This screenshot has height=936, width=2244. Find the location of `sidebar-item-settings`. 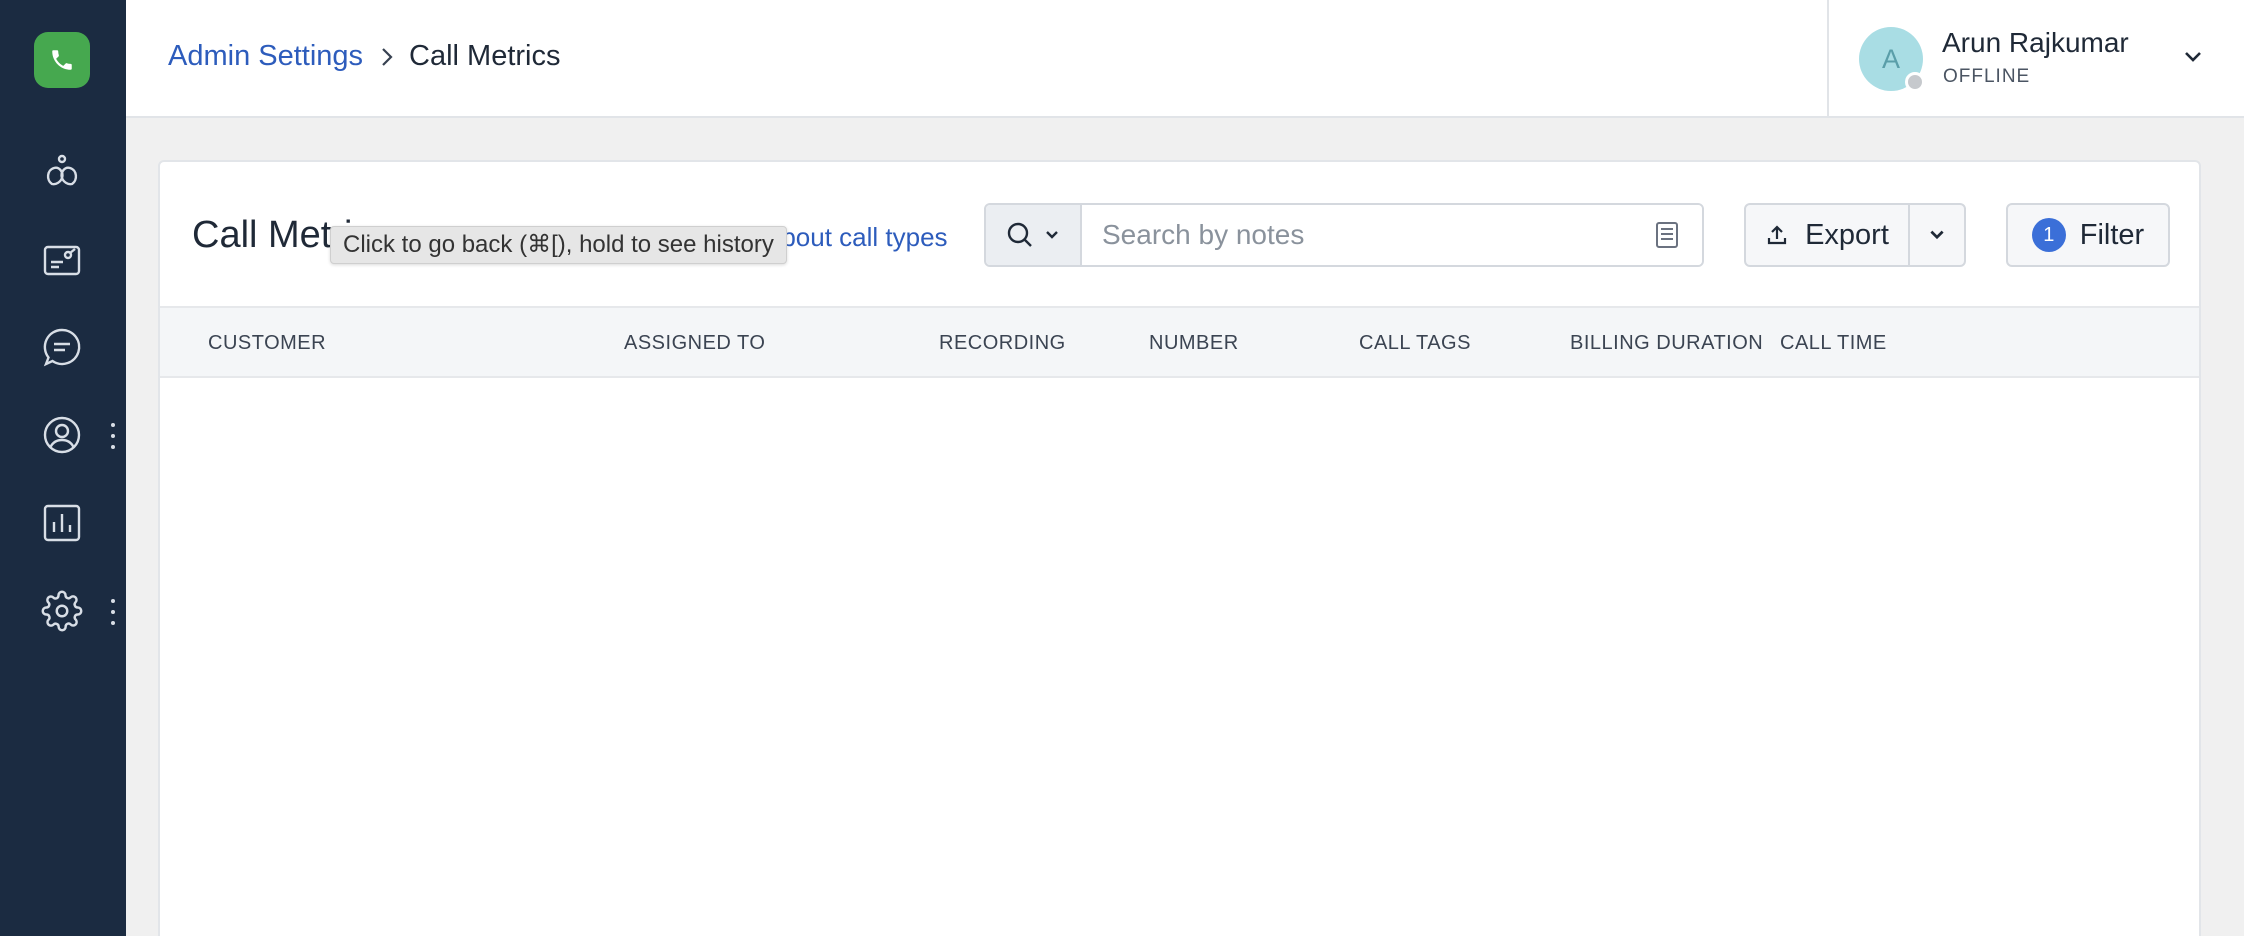

sidebar-item-settings is located at coordinates (62, 611).